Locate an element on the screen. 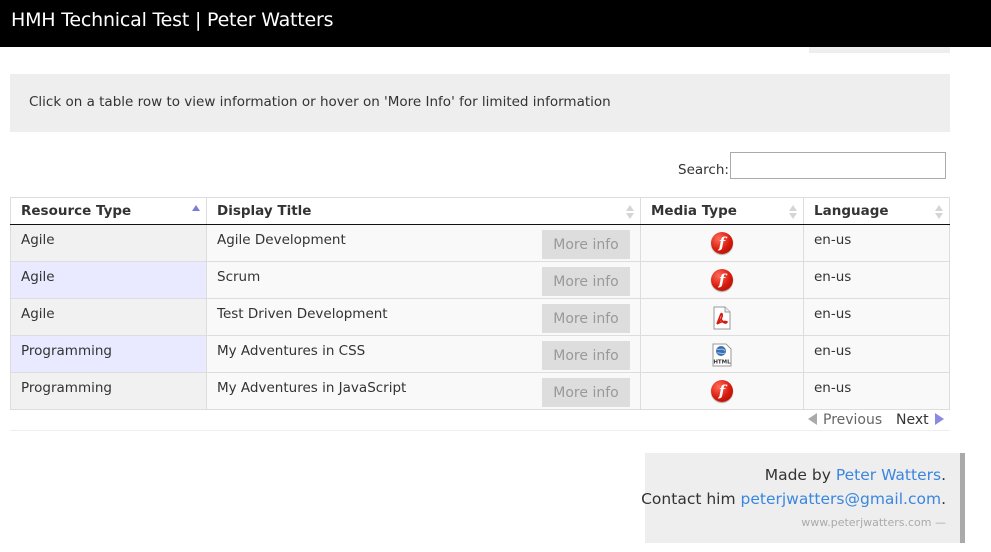 Image resolution: width=991 pixels, height=552 pixels. next-page-button: Next is located at coordinates (920, 420).